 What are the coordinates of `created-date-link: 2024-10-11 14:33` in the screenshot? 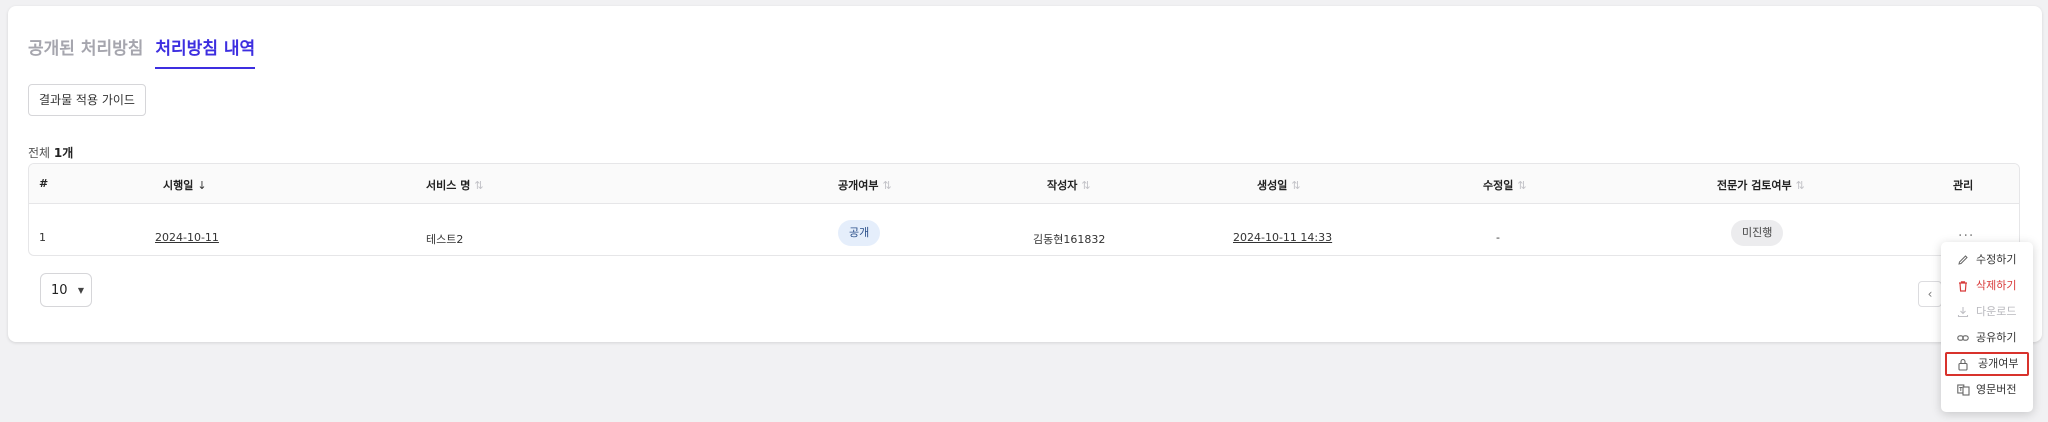 It's located at (1282, 237).